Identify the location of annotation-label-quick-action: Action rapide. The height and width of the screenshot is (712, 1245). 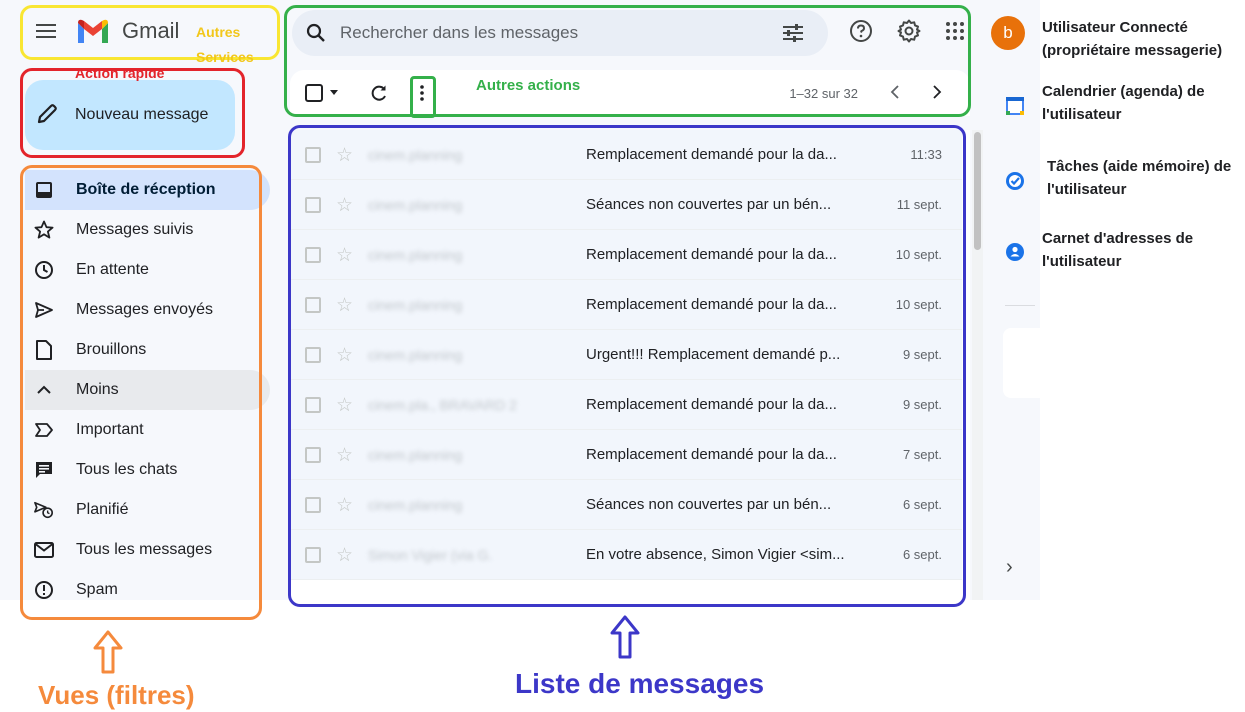
(120, 73).